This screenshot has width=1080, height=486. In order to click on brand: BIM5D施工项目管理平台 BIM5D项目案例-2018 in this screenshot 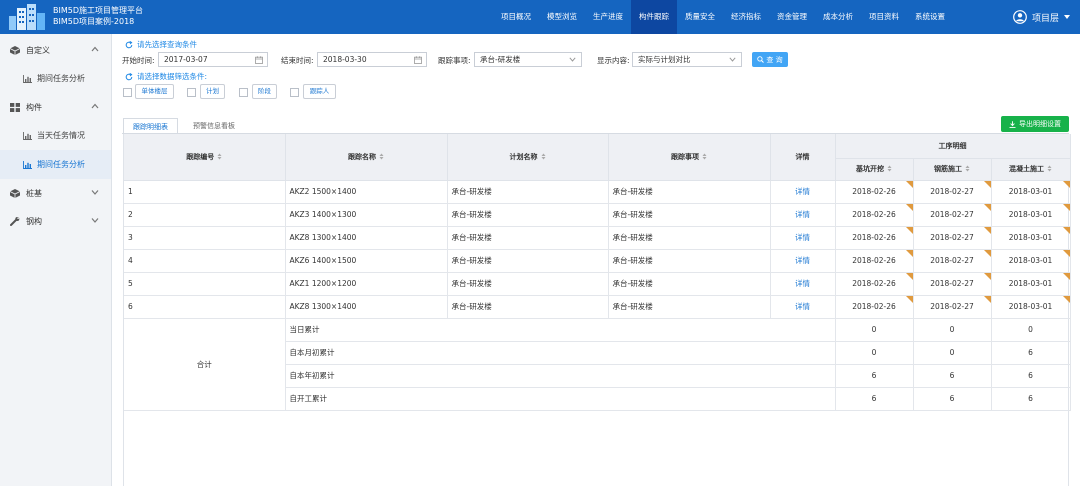, I will do `click(98, 16)`.